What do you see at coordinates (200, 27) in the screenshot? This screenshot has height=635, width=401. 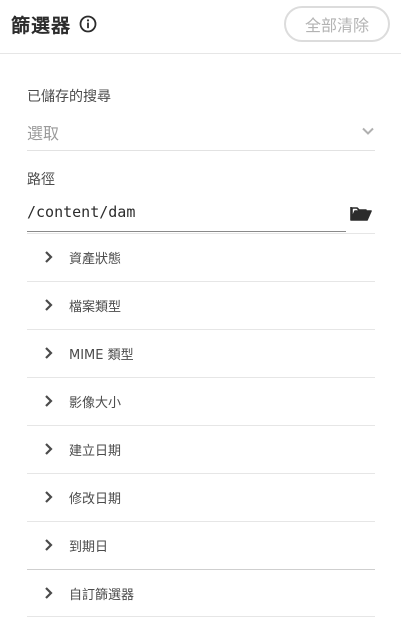 I see `filter-header: 篩選器 全部清除` at bounding box center [200, 27].